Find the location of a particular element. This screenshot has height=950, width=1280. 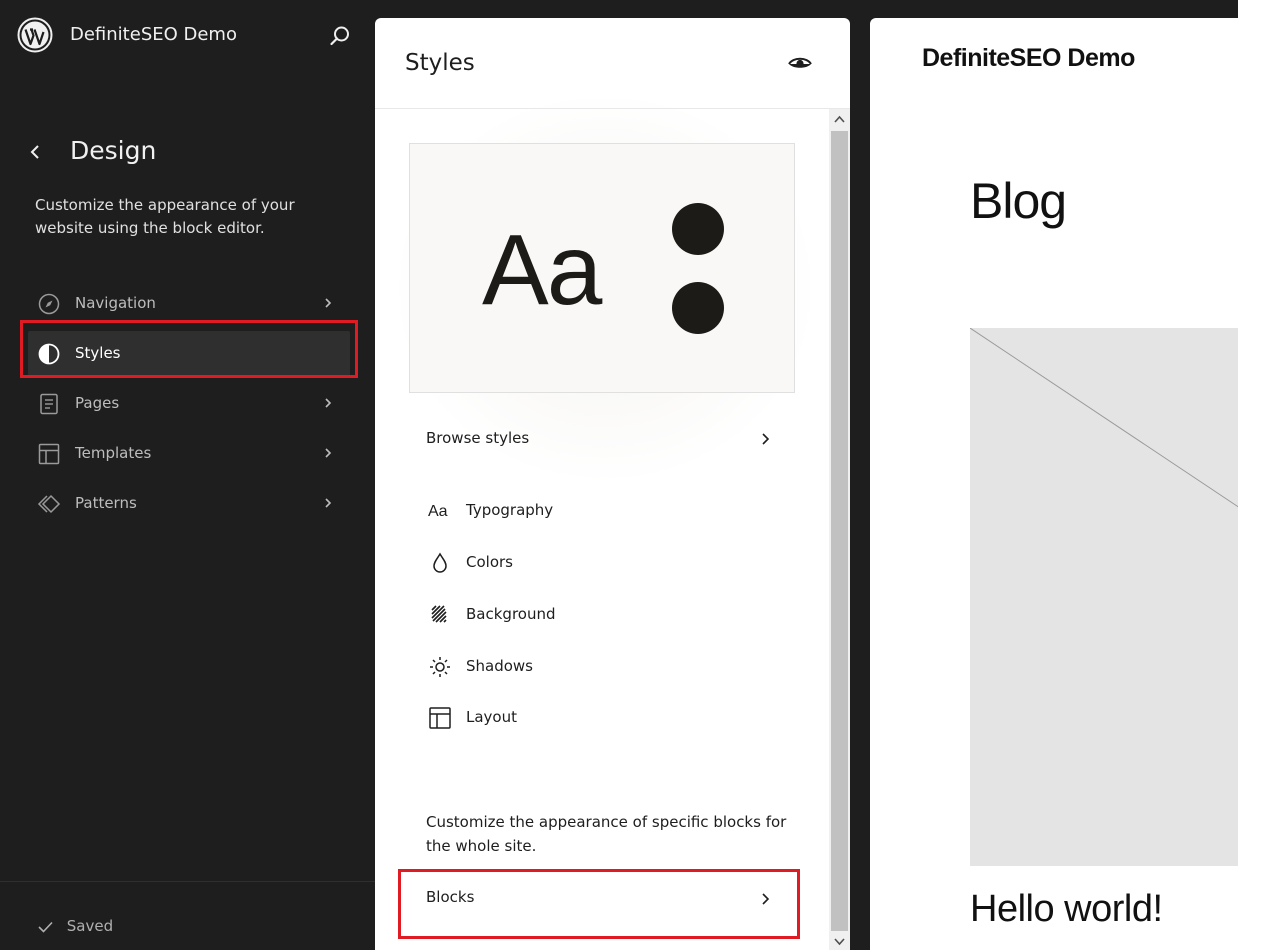

sidebar-footer-divider is located at coordinates (187, 881).